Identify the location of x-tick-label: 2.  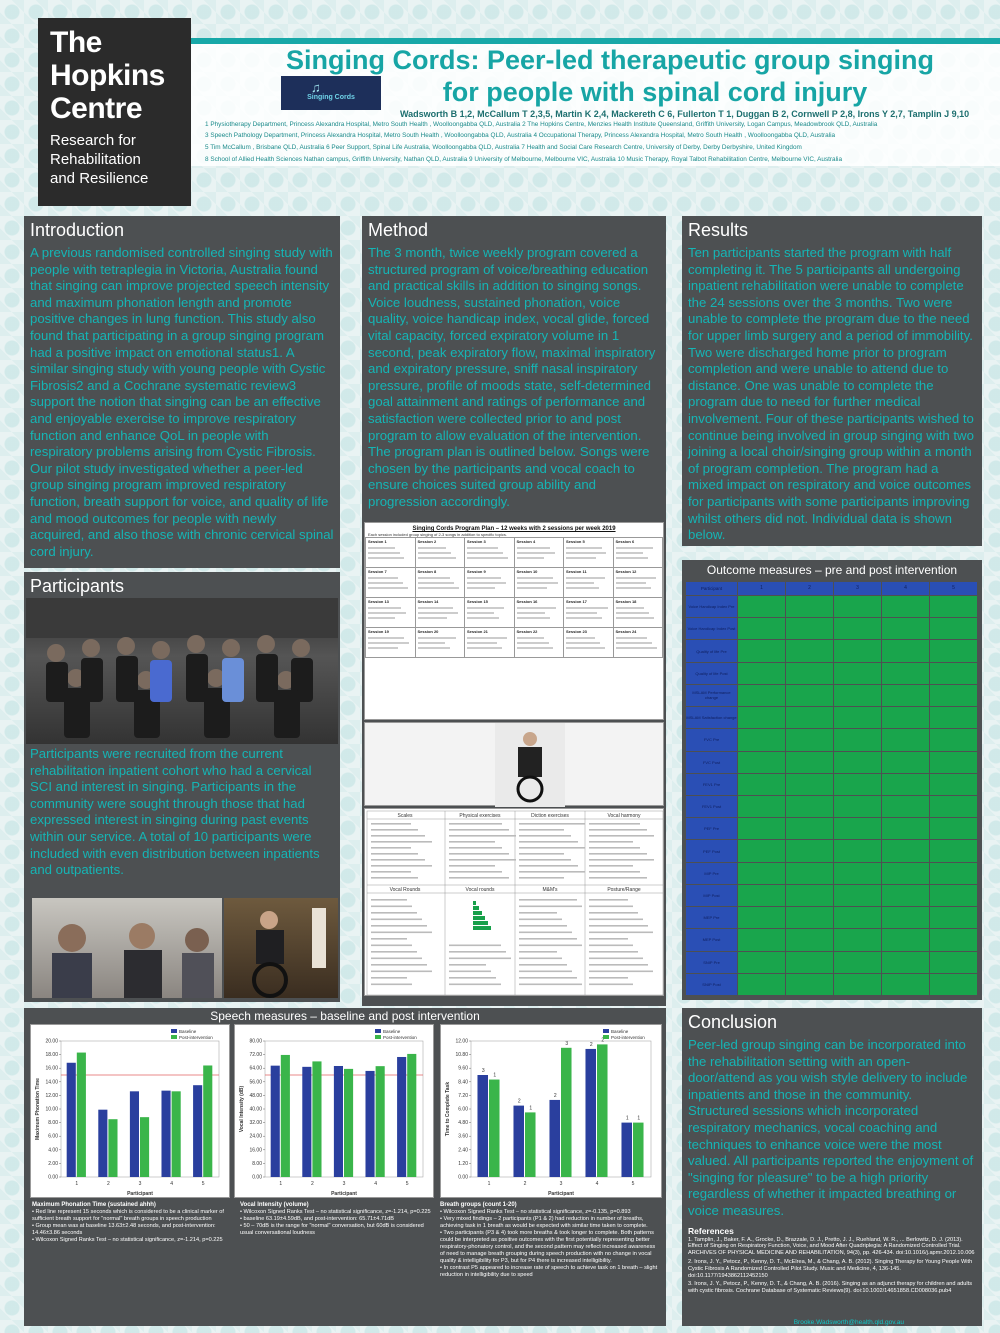
(312, 1184).